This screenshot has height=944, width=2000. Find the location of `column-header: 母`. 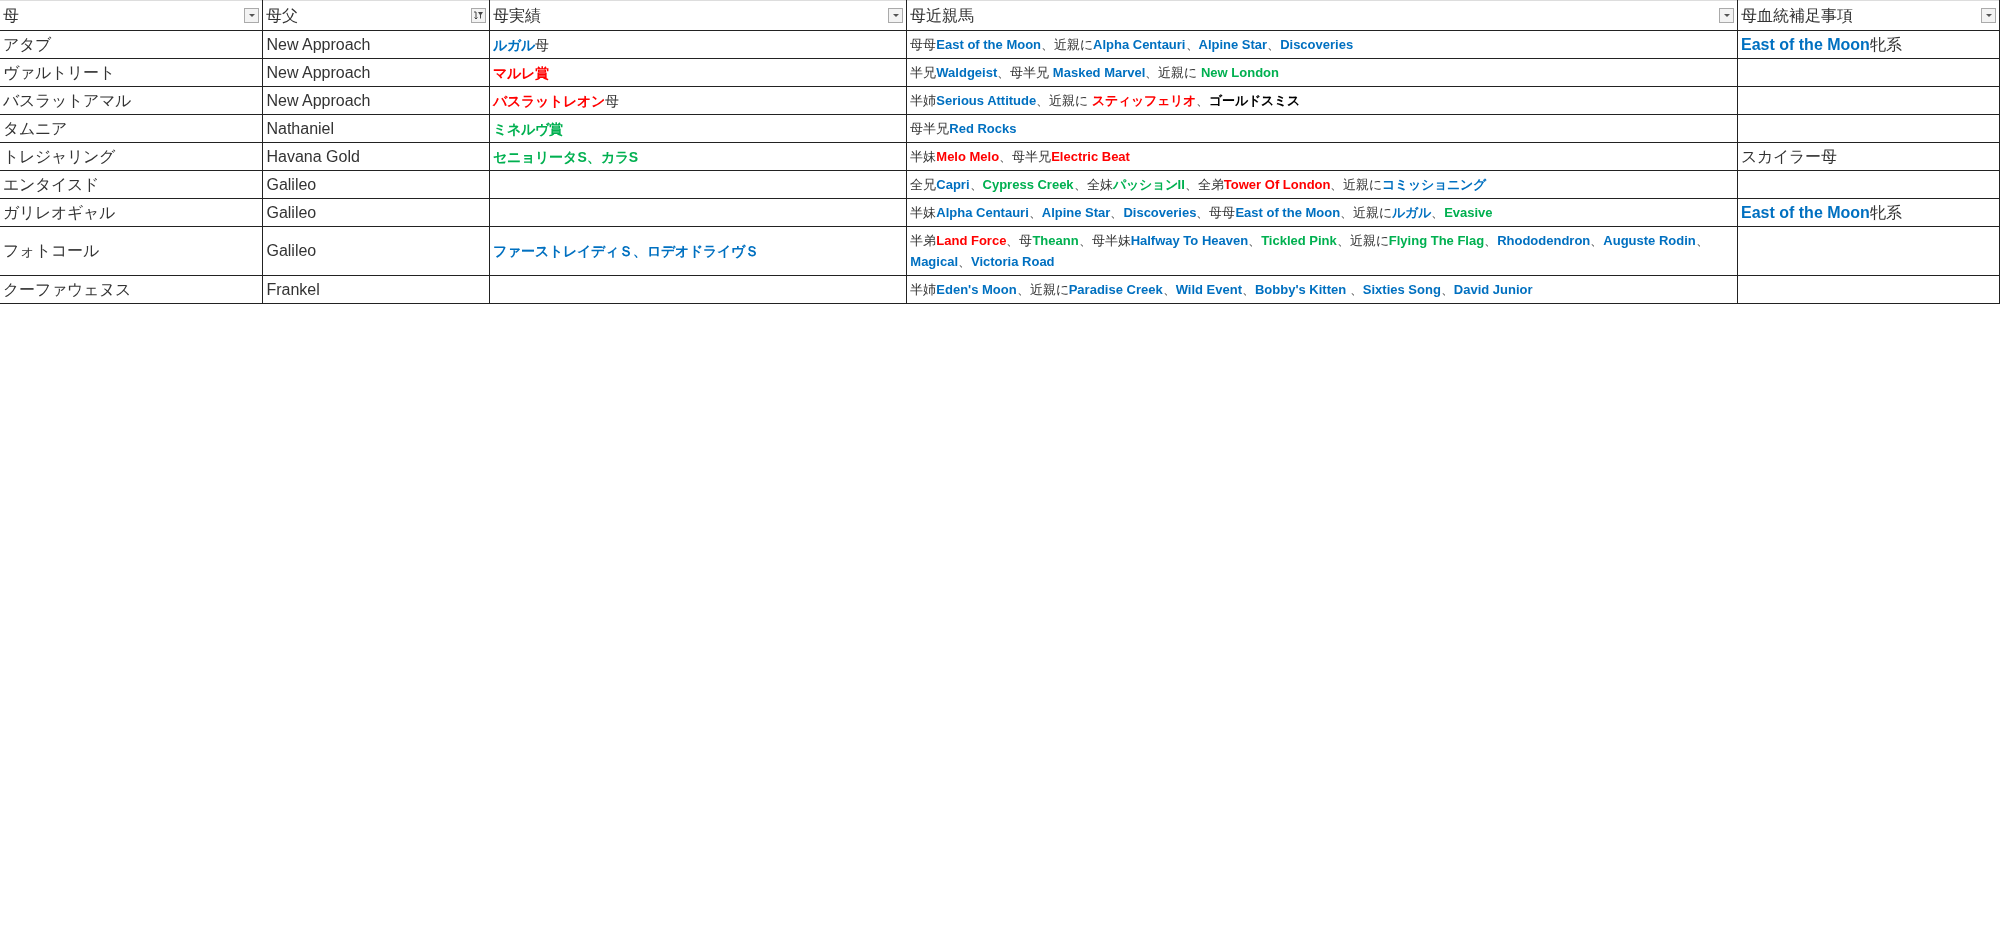

column-header: 母 is located at coordinates (131, 15).